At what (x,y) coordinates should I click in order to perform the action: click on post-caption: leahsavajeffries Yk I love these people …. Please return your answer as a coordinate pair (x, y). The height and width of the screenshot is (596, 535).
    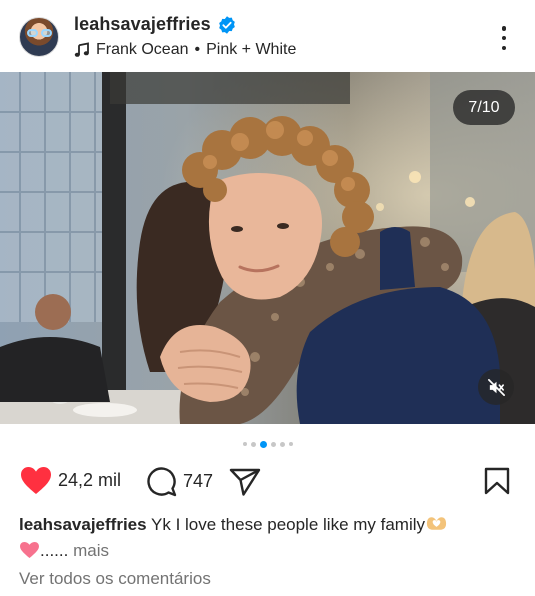
    Looking at the image, I should click on (269, 538).